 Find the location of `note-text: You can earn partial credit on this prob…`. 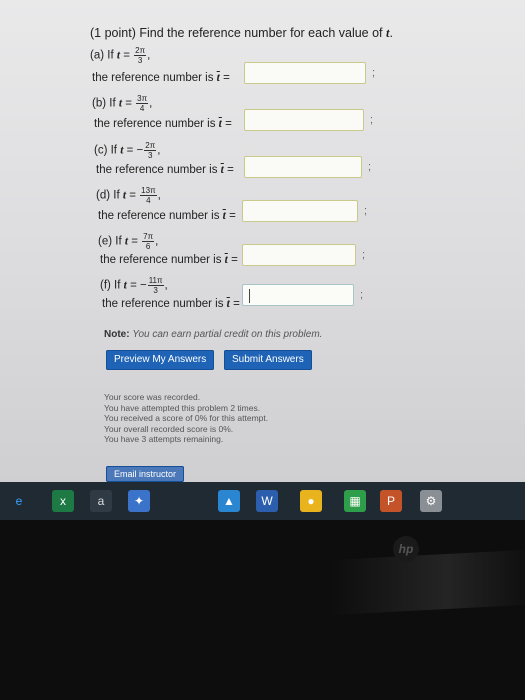

note-text: You can earn partial credit on this prob… is located at coordinates (227, 334).